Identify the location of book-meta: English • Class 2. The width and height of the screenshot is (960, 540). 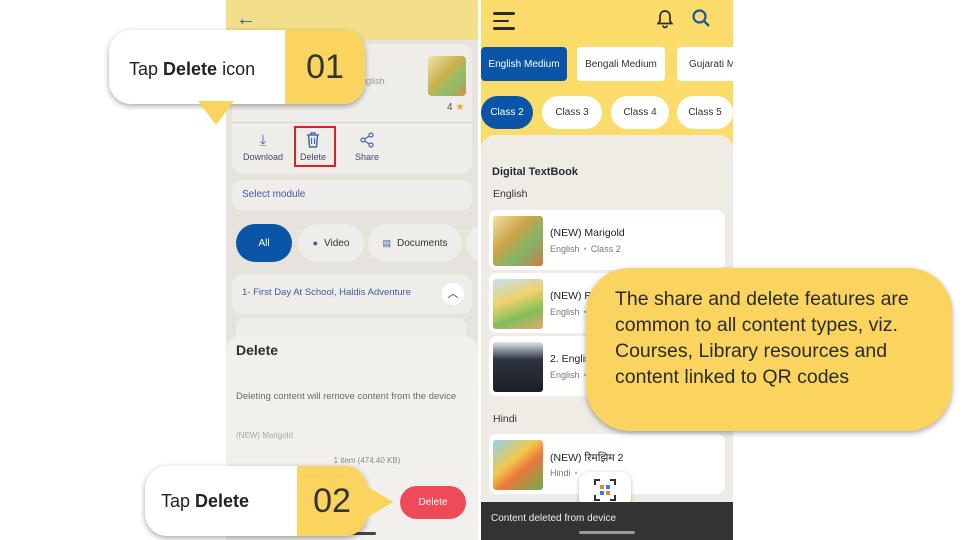
(585, 249).